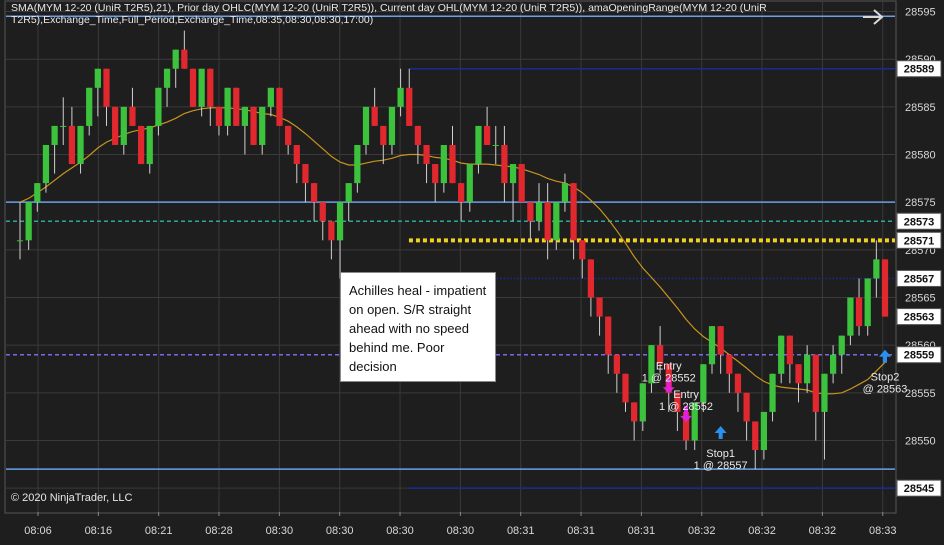  Describe the element at coordinates (873, 17) in the screenshot. I see `arrow-right-icon` at that location.